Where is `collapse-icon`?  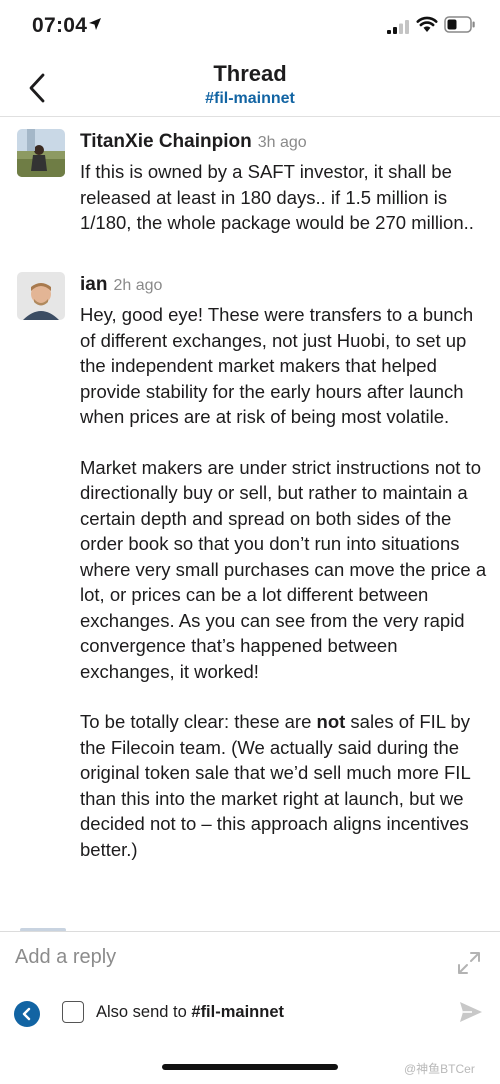
collapse-icon is located at coordinates (26, 1014).